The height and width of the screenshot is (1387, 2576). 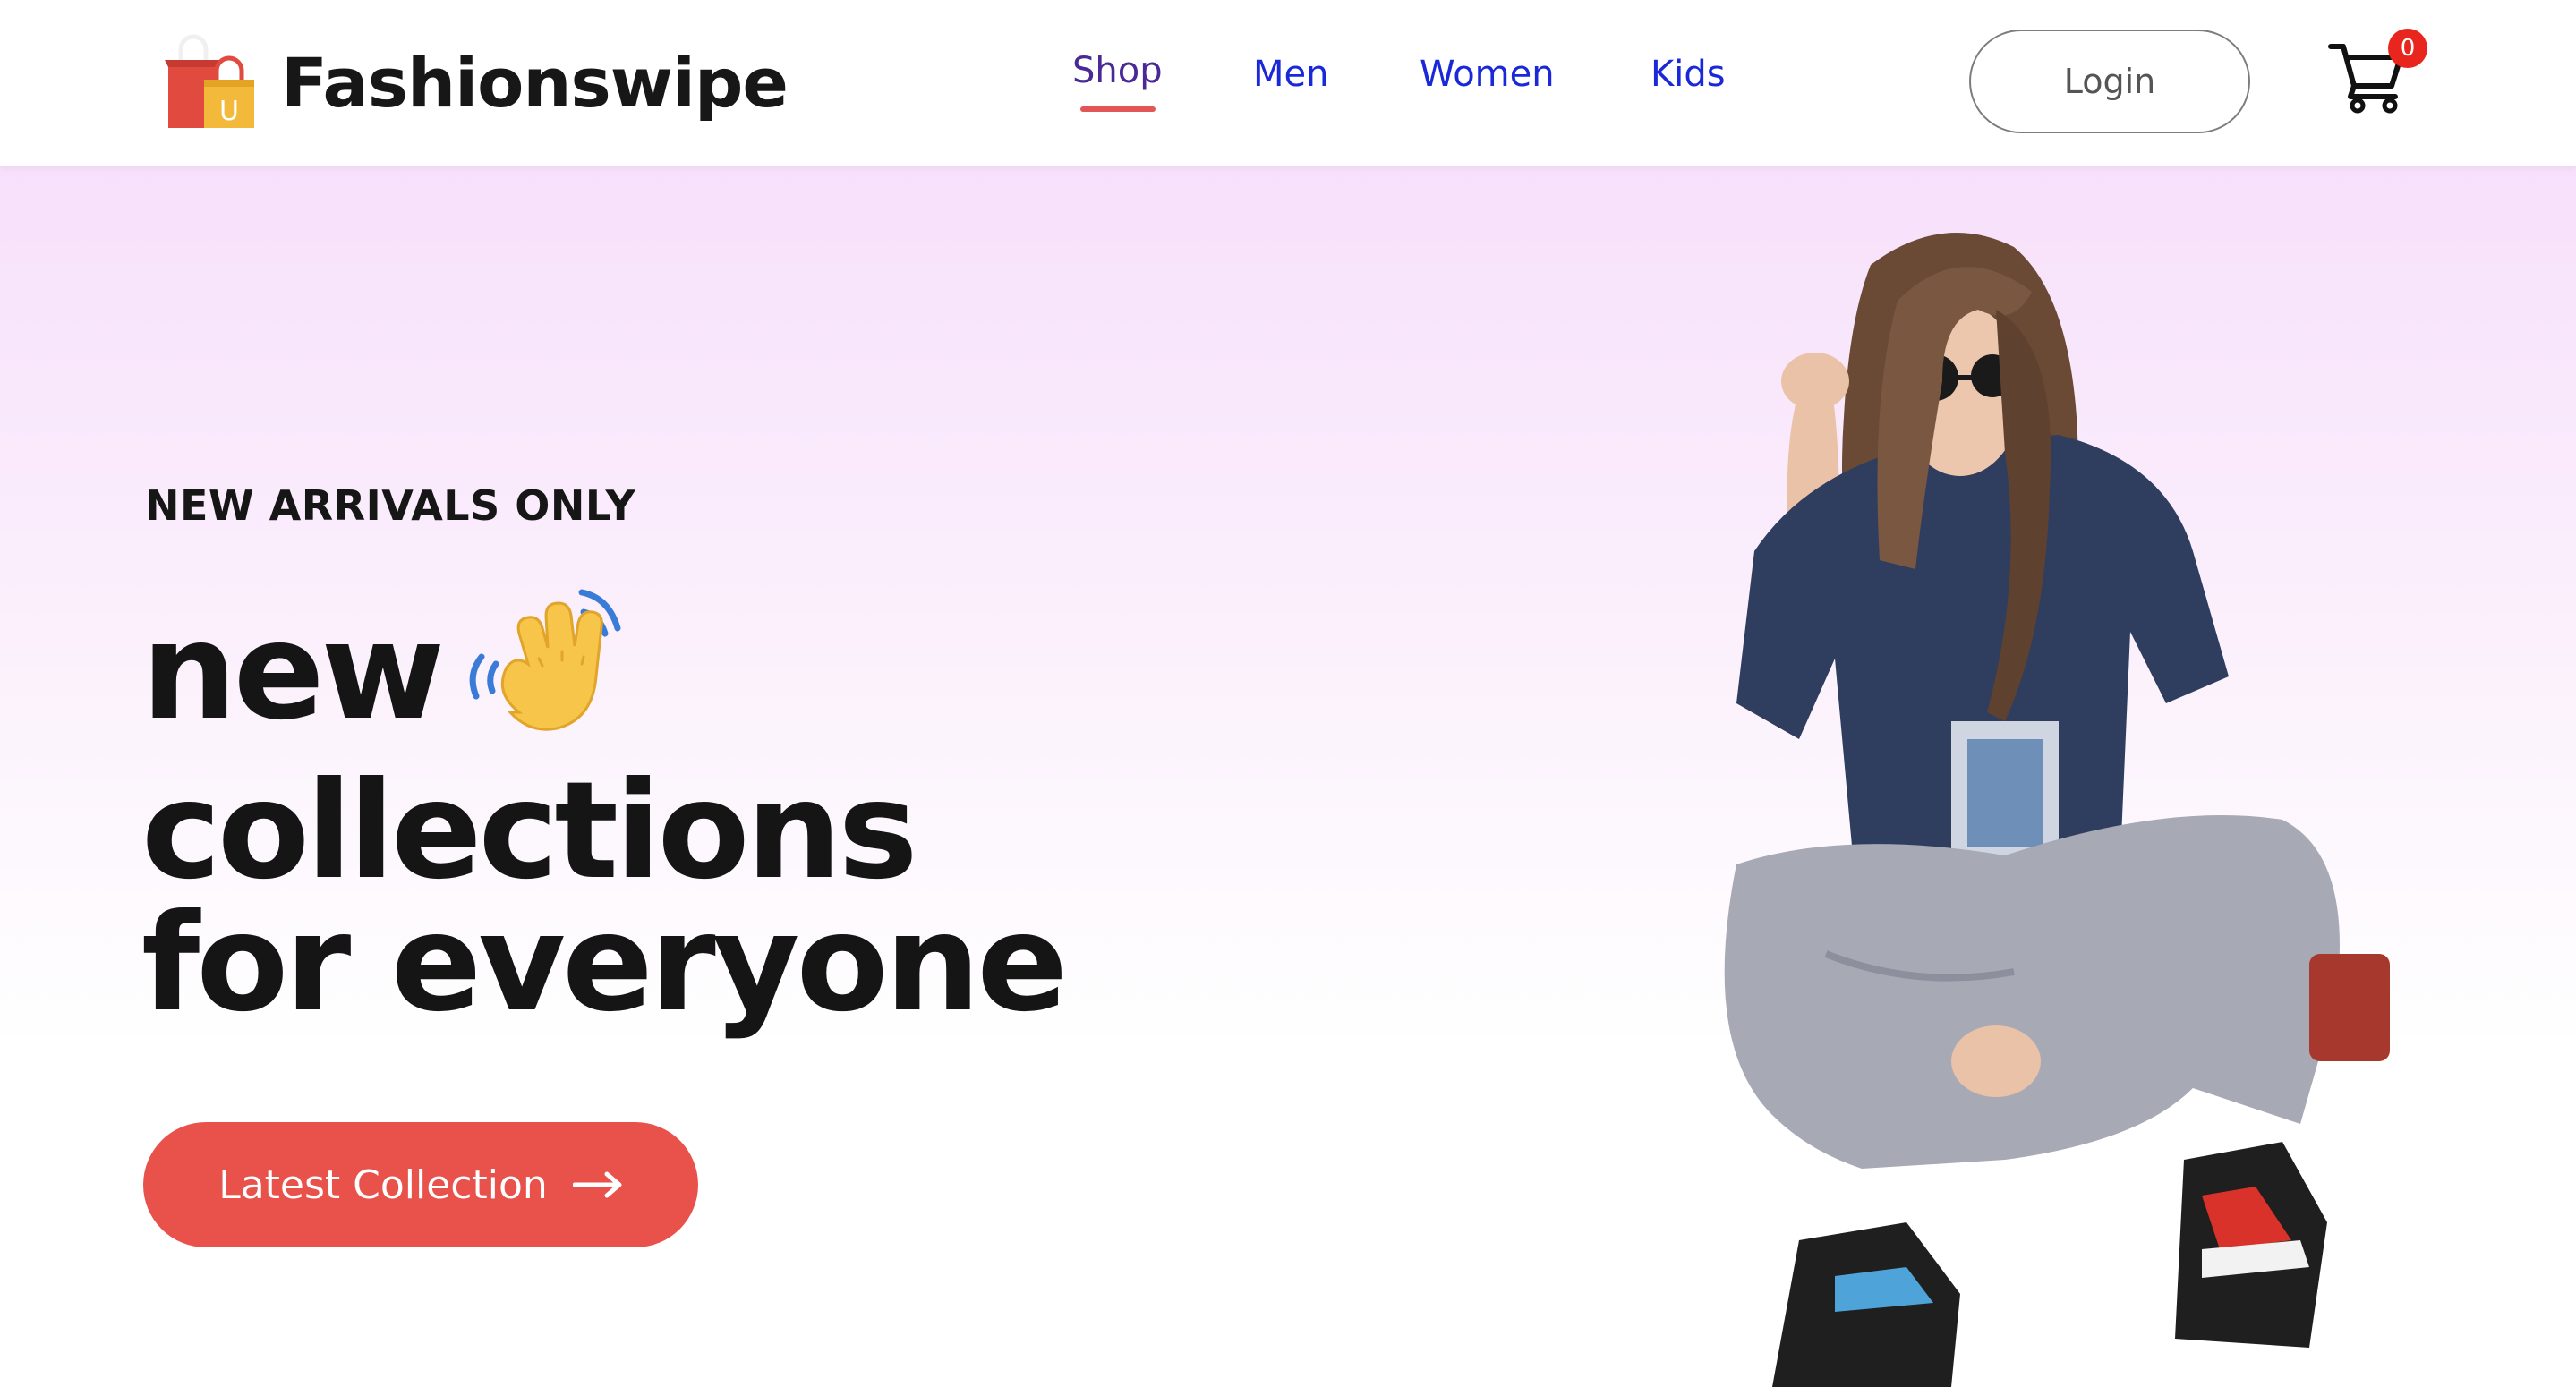 I want to click on shopping-bags-icon: U, so click(x=209, y=81).